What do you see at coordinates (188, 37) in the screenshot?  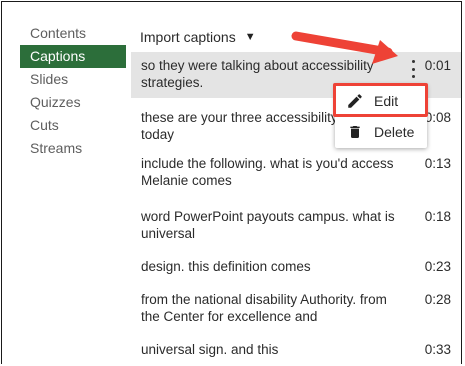 I see `import-captions-label: Import captions` at bounding box center [188, 37].